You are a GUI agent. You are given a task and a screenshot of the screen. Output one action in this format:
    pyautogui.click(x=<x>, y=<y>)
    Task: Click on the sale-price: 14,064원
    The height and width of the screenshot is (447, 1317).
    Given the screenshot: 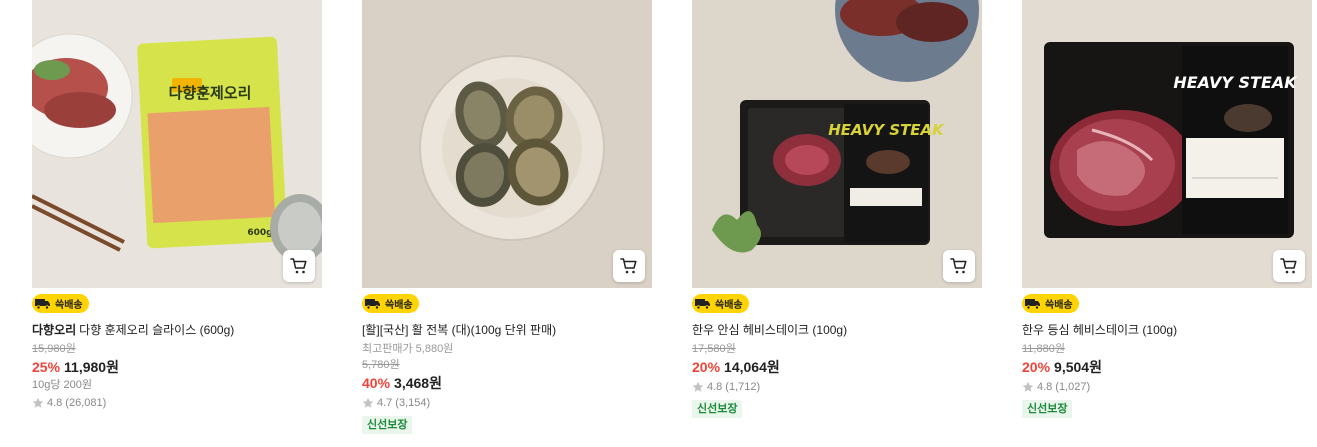 What is the action you would take?
    pyautogui.click(x=752, y=367)
    